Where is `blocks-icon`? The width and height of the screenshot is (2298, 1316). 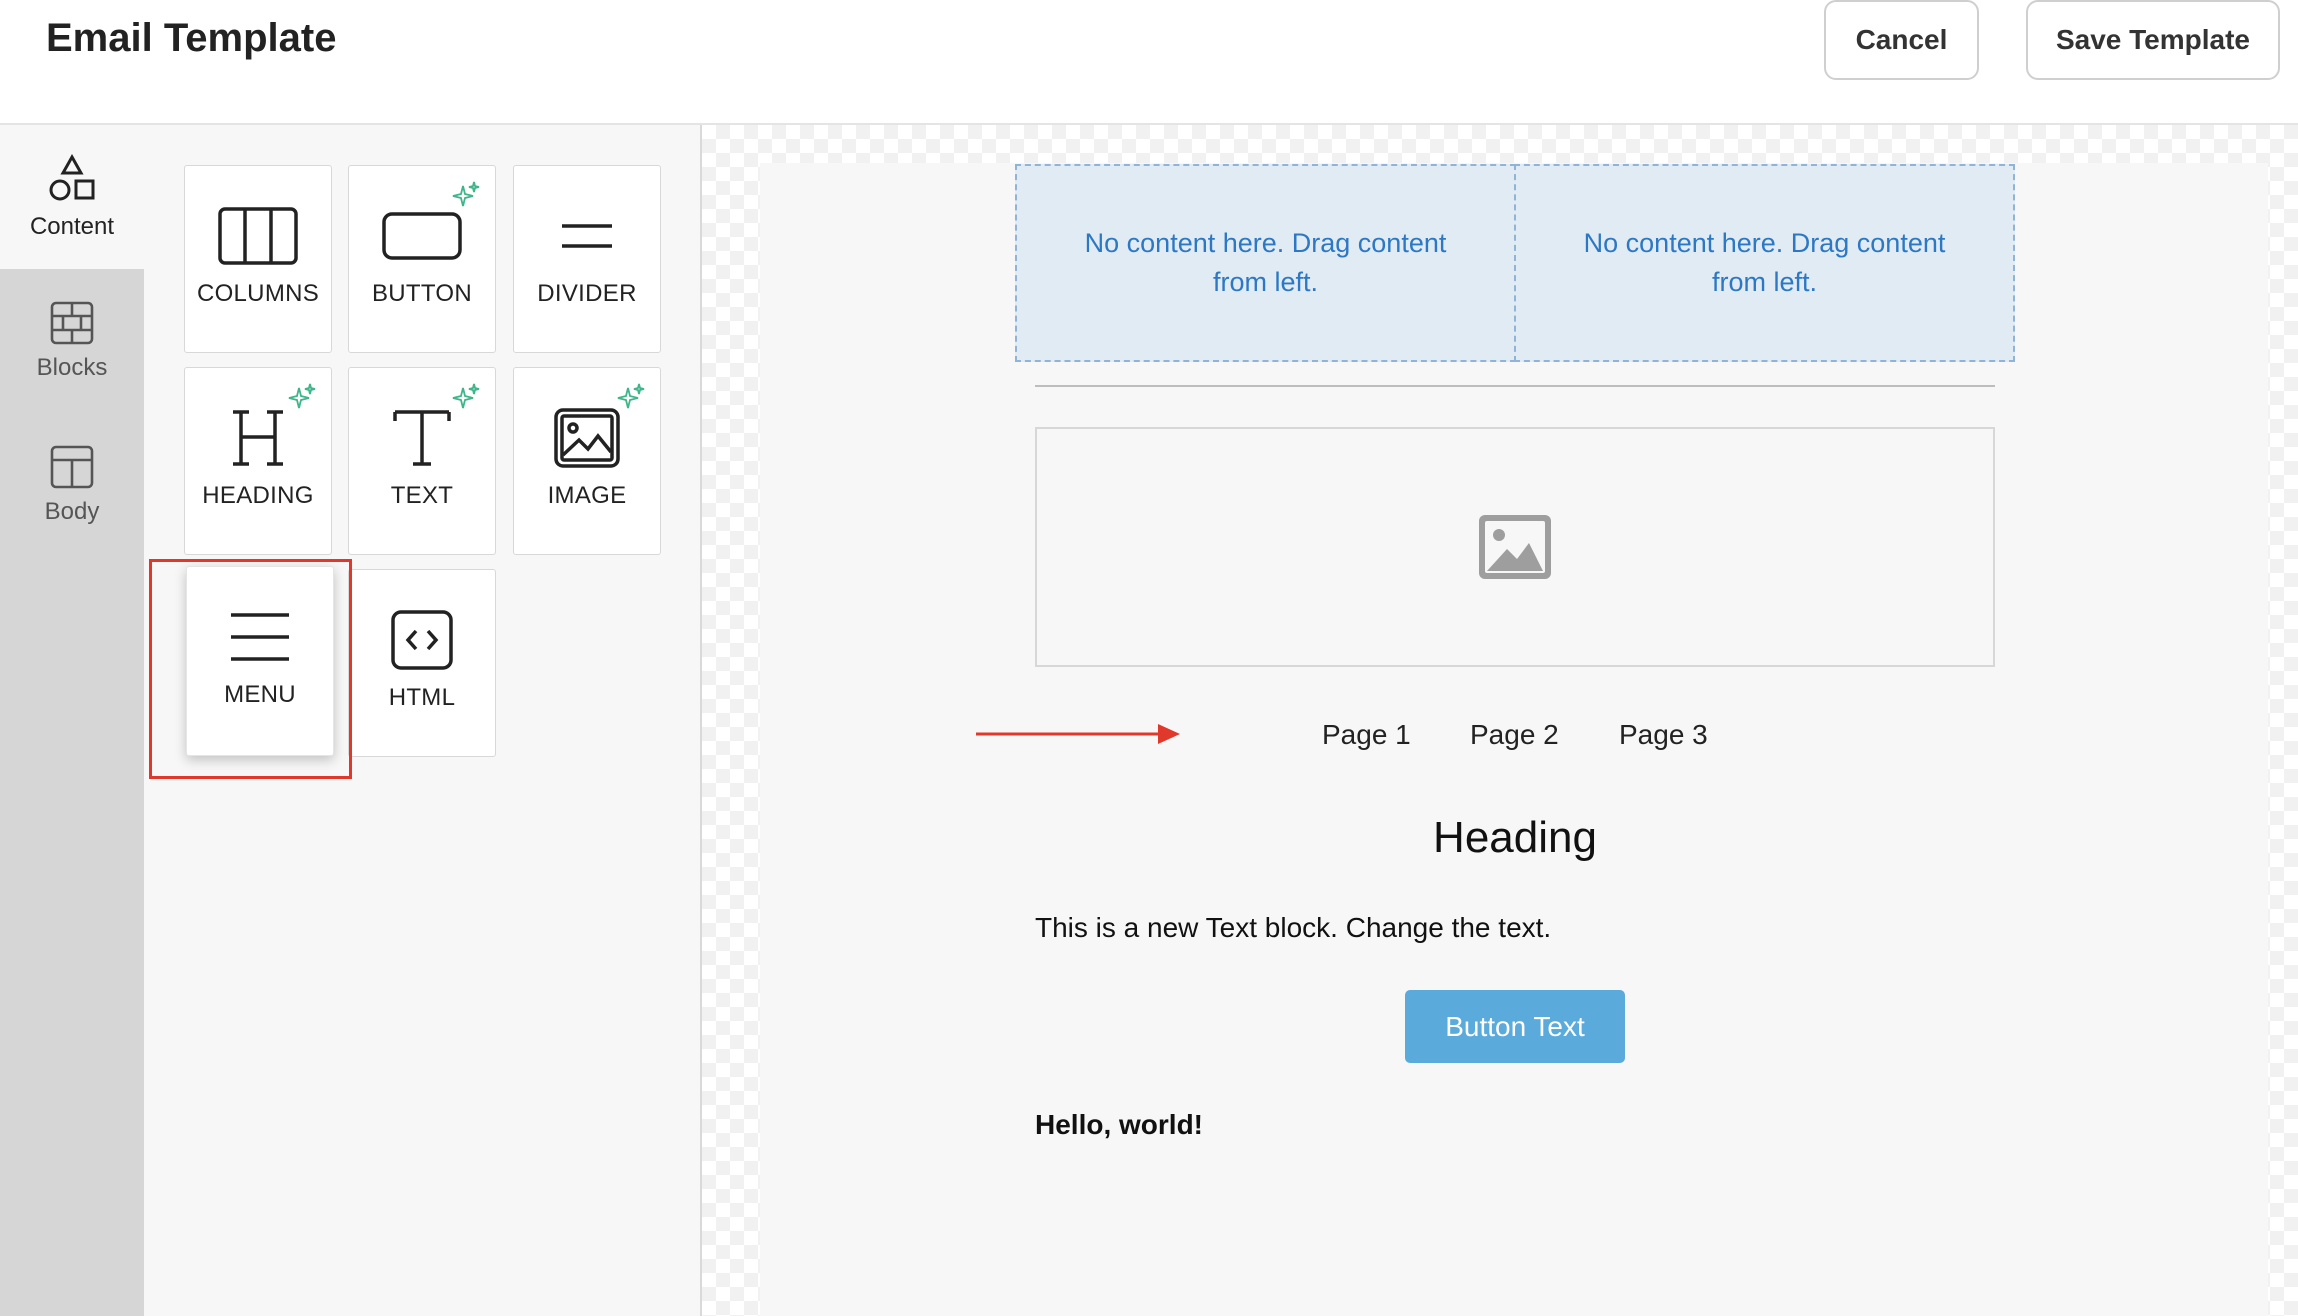
blocks-icon is located at coordinates (72, 323).